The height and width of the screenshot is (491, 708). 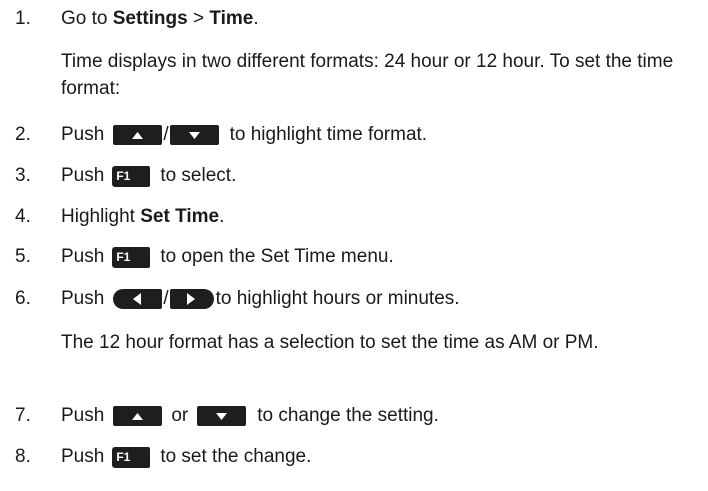 I want to click on step-number: 6., so click(x=23, y=298).